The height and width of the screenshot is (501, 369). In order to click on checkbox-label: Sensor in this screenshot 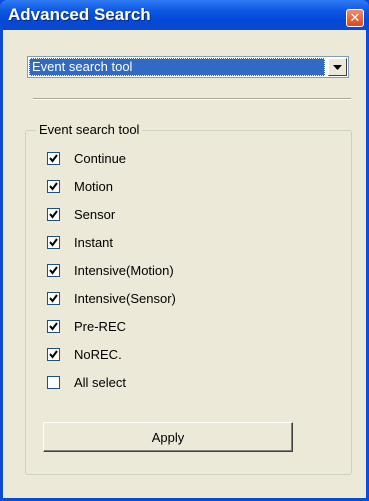, I will do `click(95, 214)`.